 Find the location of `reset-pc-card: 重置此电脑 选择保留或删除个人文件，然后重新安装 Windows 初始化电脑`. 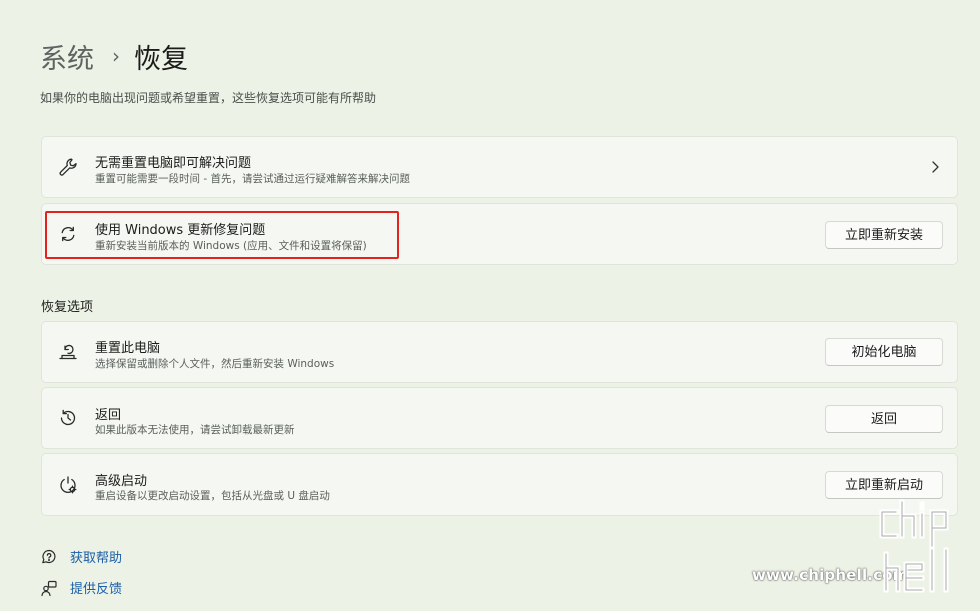

reset-pc-card: 重置此电脑 选择保留或删除个人文件，然后重新安装 Windows 初始化电脑 is located at coordinates (499, 352).